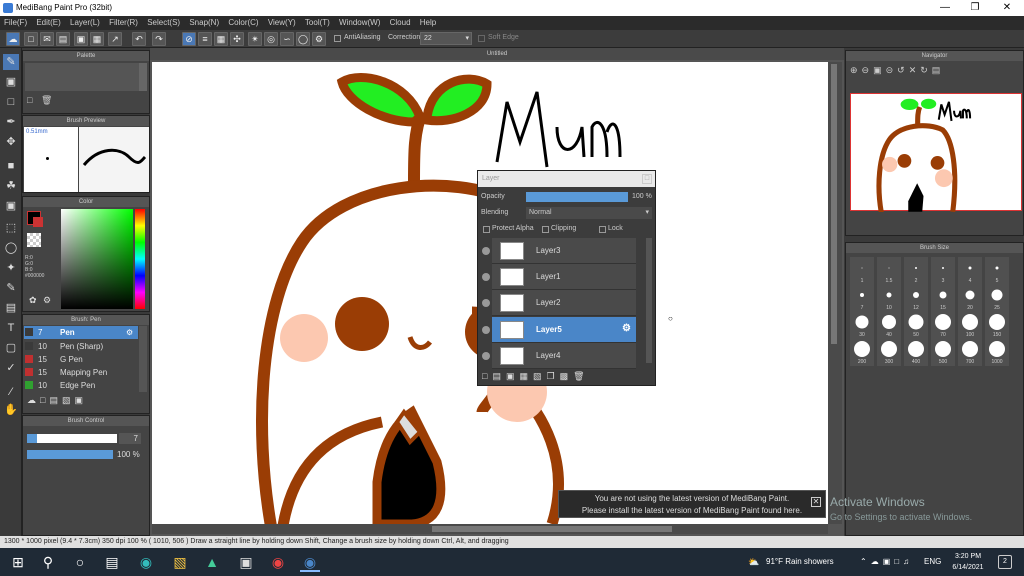 The image size is (1024, 576). What do you see at coordinates (271, 39) in the screenshot?
I see `concentric-icon: ◎` at bounding box center [271, 39].